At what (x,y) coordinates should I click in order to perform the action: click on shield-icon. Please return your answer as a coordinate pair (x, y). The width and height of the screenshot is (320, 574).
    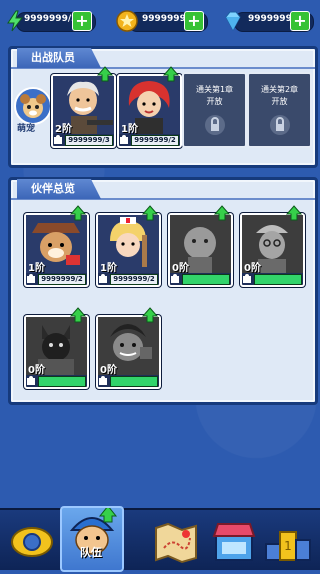
    Looking at the image, I should click on (32, 542).